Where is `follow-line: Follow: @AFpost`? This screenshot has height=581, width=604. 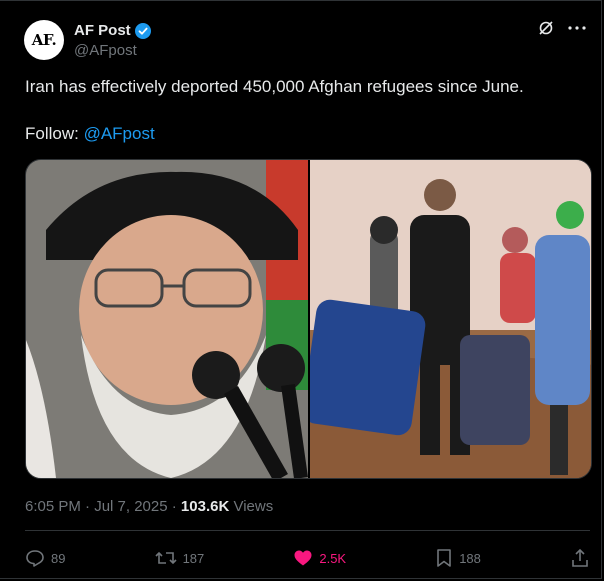
follow-line: Follow: @AFpost is located at coordinates (90, 134).